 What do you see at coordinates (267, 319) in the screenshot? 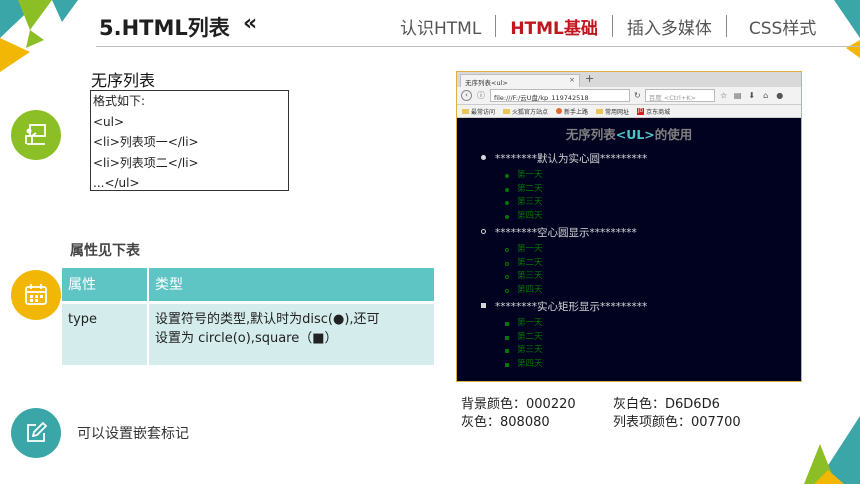
I see `desc-line: 设置符号的类型,默认时为disc(●),还可` at bounding box center [267, 319].